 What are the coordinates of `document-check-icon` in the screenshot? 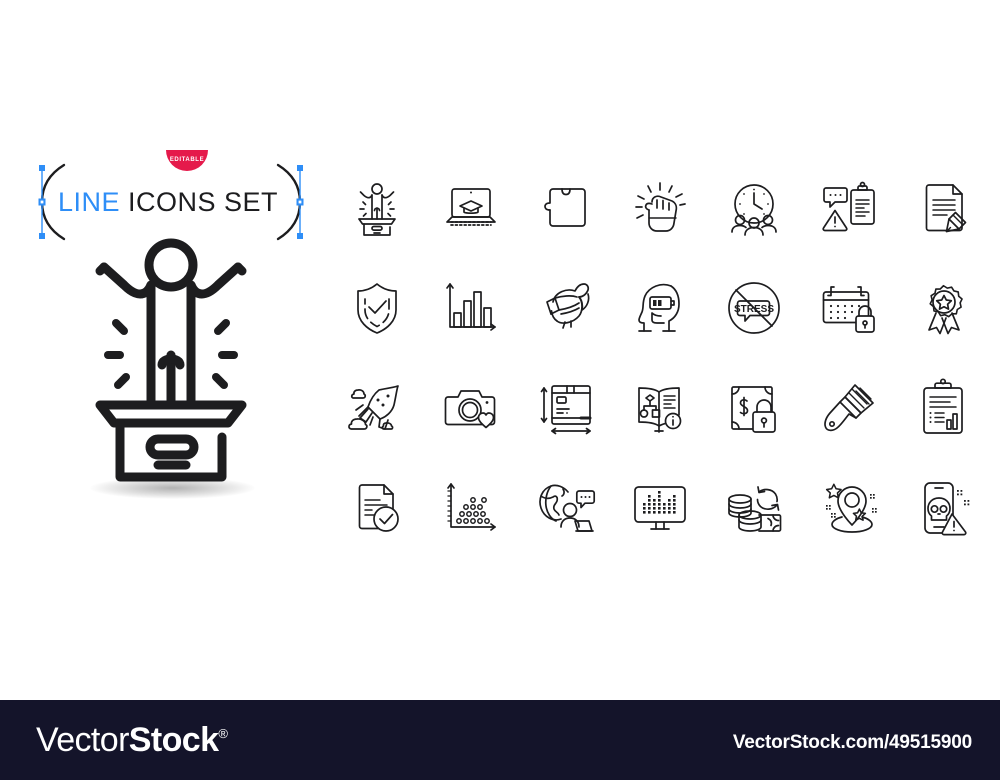 It's located at (377, 508).